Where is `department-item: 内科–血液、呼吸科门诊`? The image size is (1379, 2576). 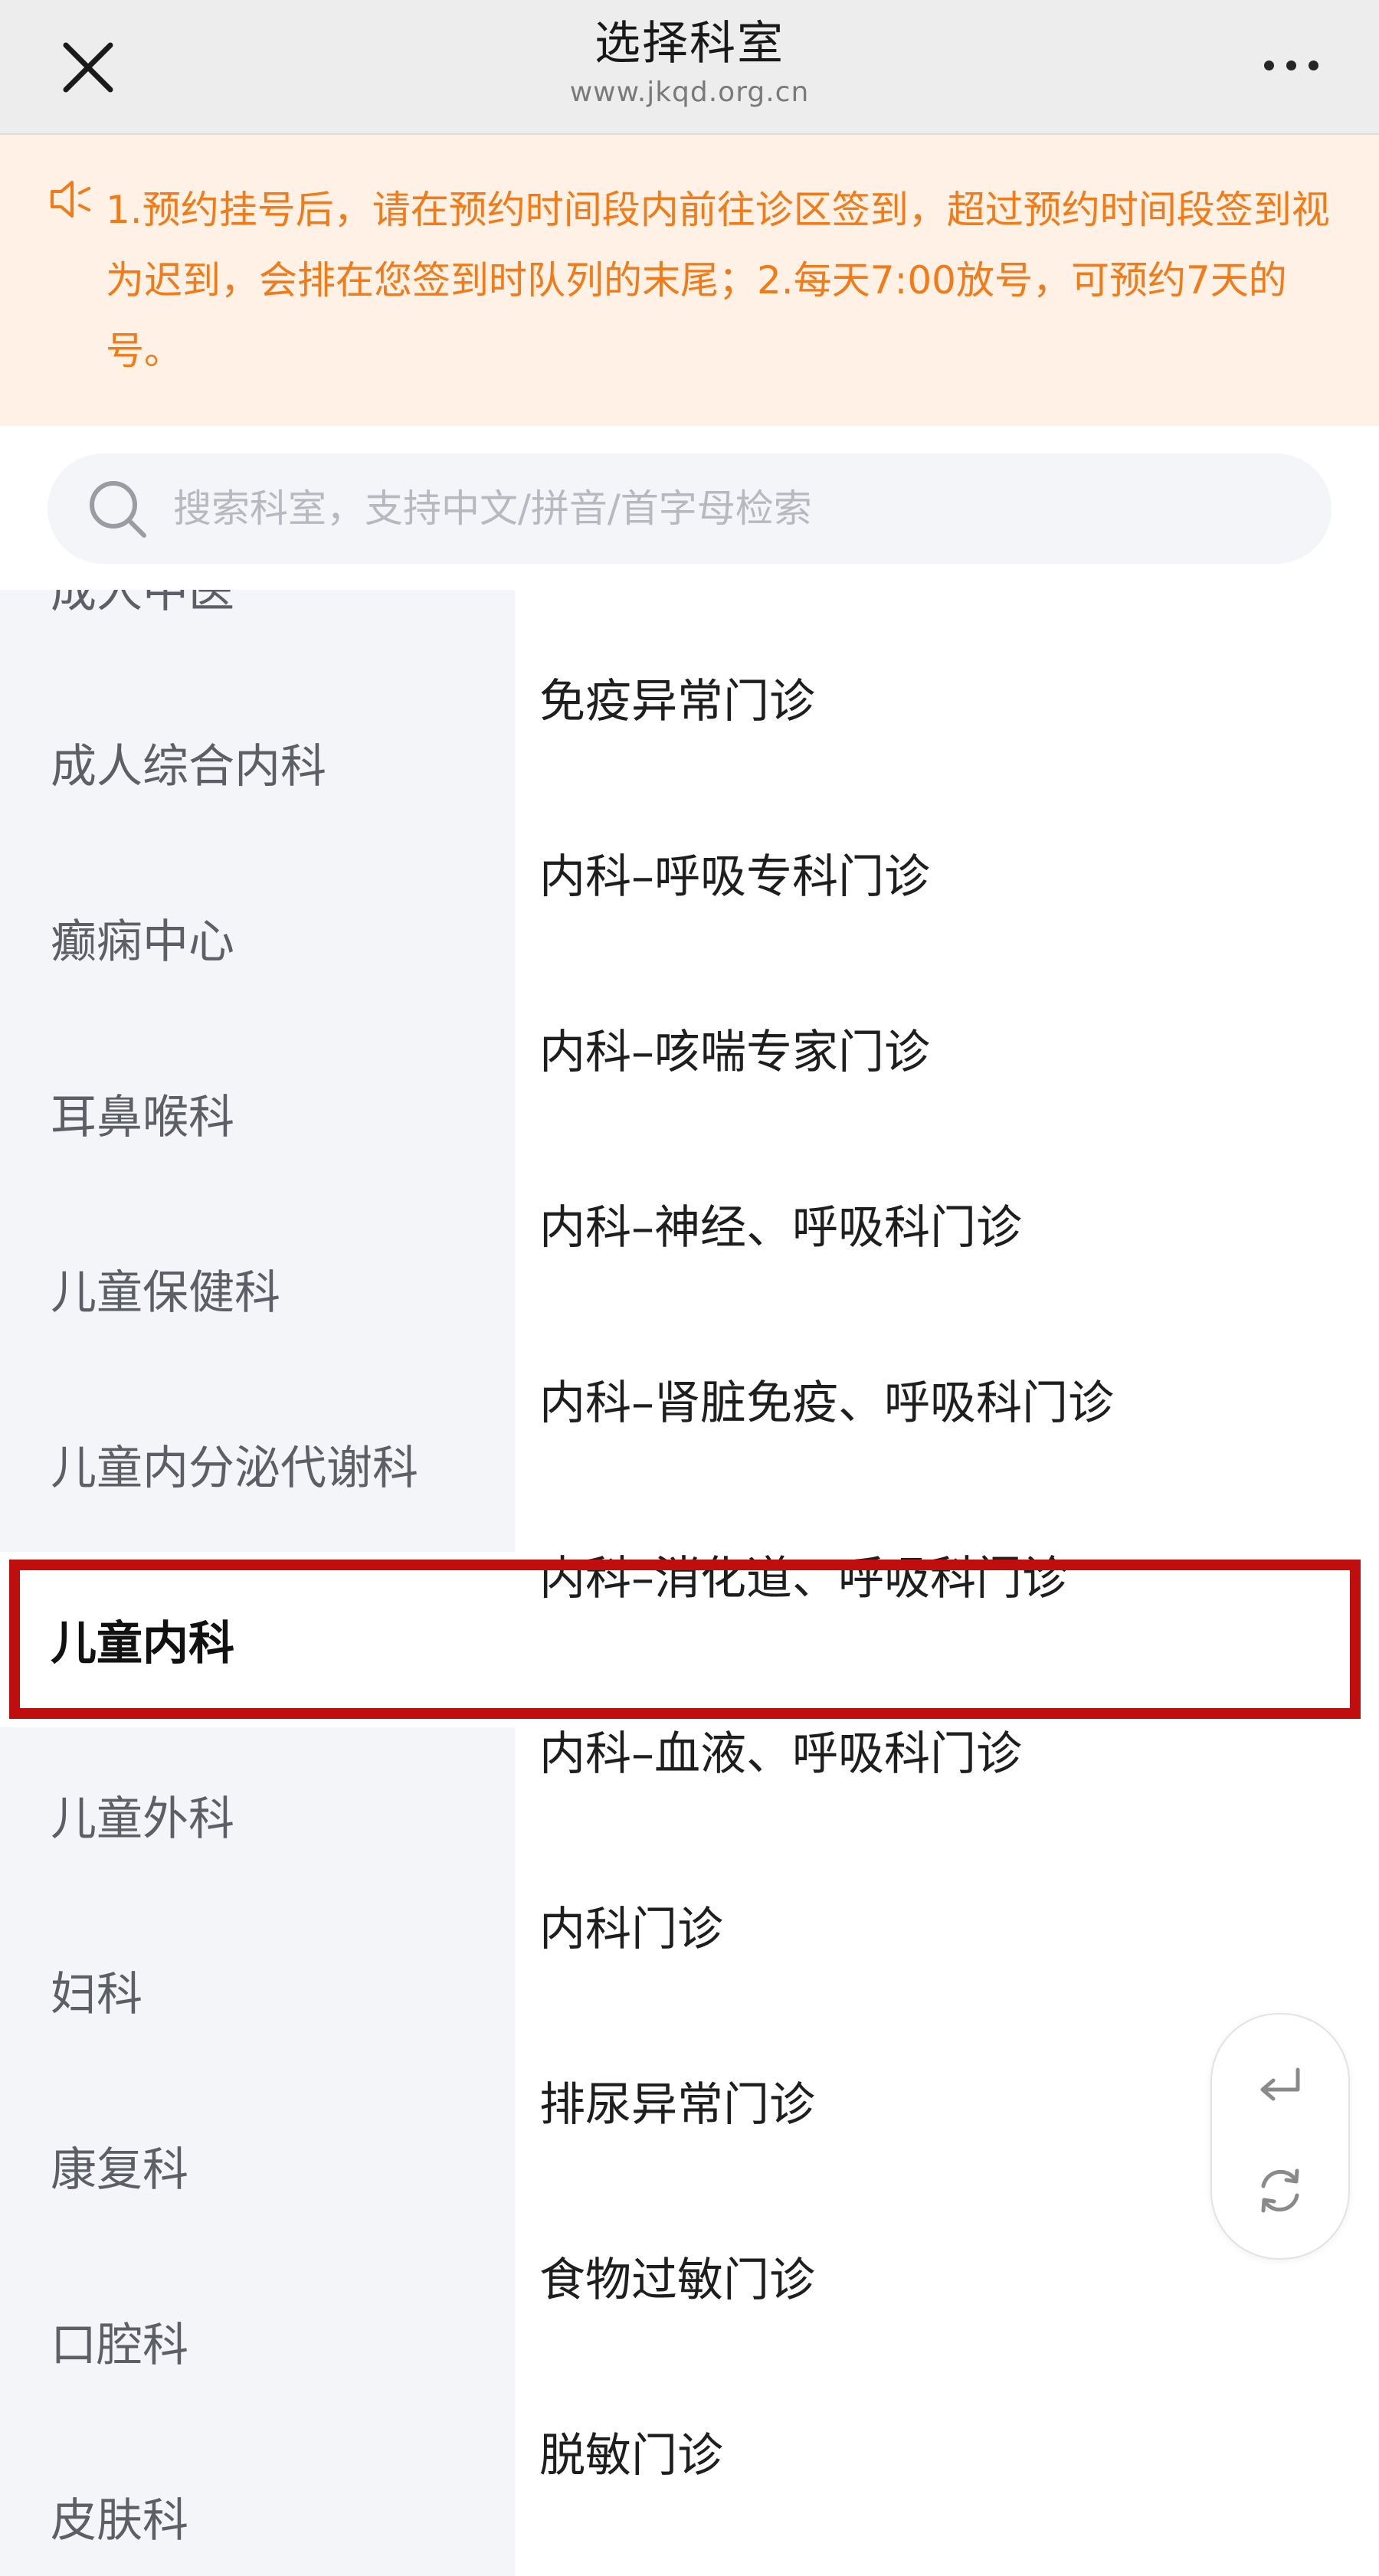
department-item: 内科–血液、呼吸科门诊 is located at coordinates (947, 1811).